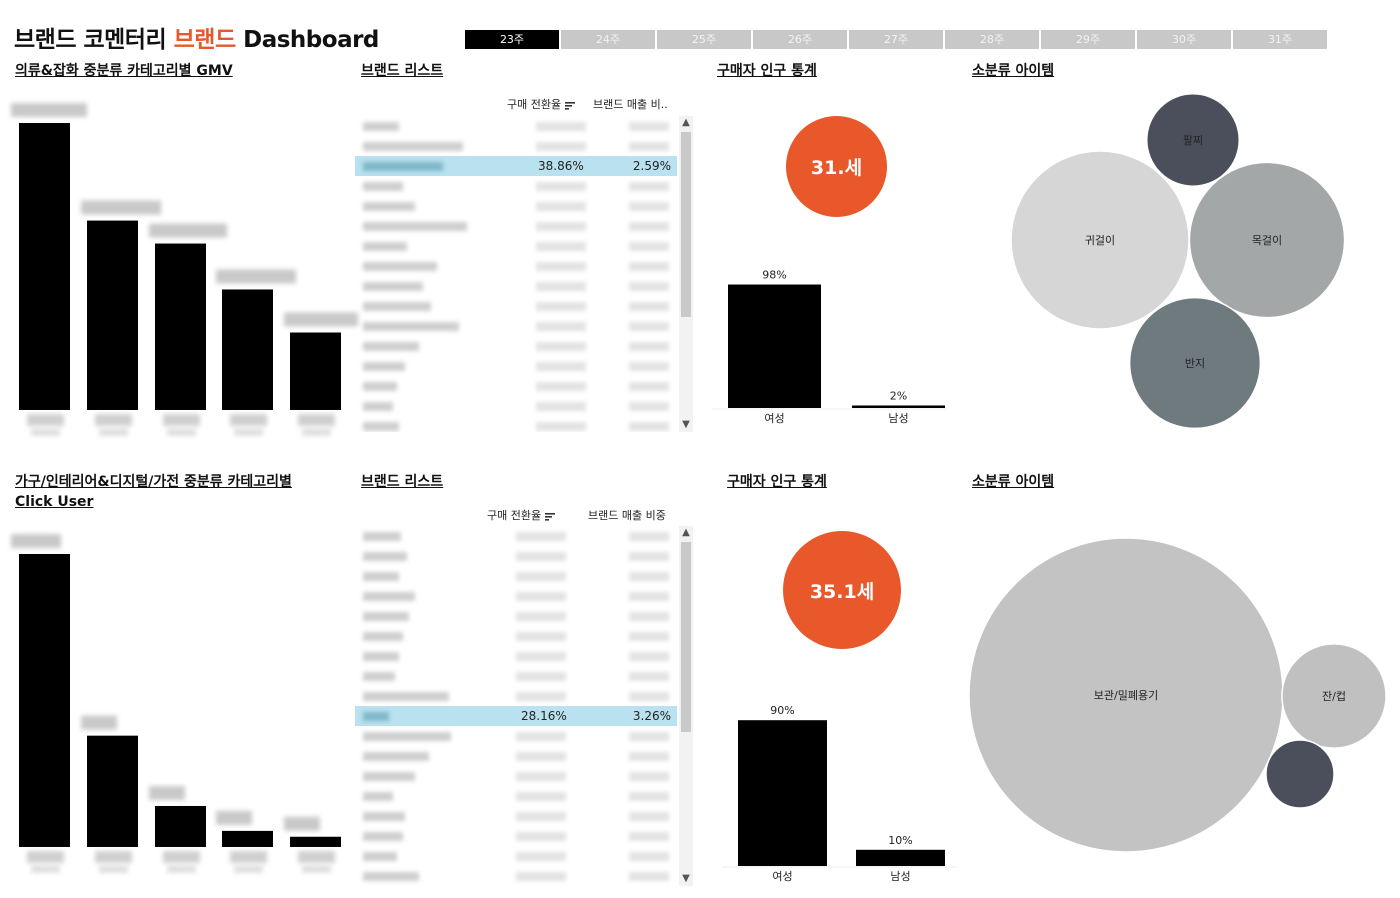  What do you see at coordinates (1280, 39) in the screenshot?
I see `week-tab-31: 31주` at bounding box center [1280, 39].